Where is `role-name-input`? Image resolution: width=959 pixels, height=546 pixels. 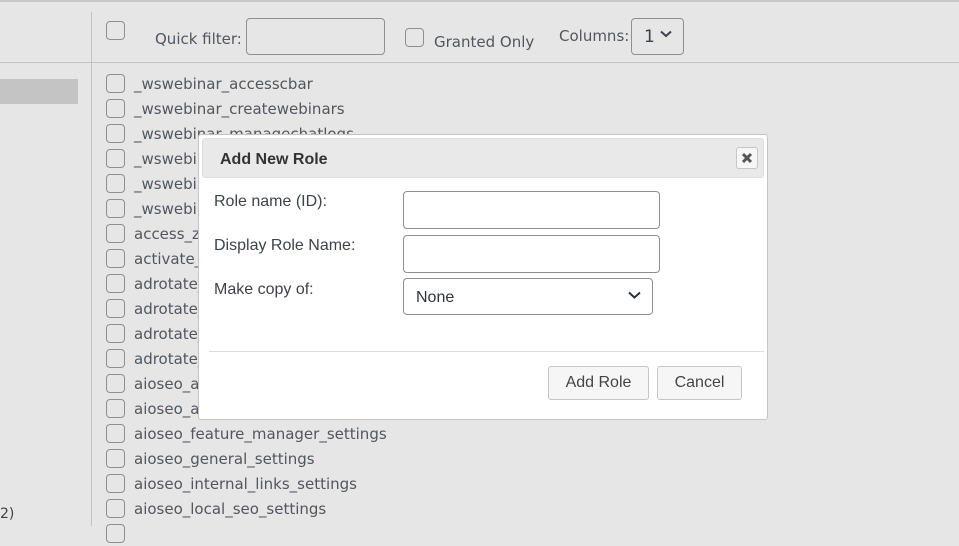
role-name-input is located at coordinates (531, 210).